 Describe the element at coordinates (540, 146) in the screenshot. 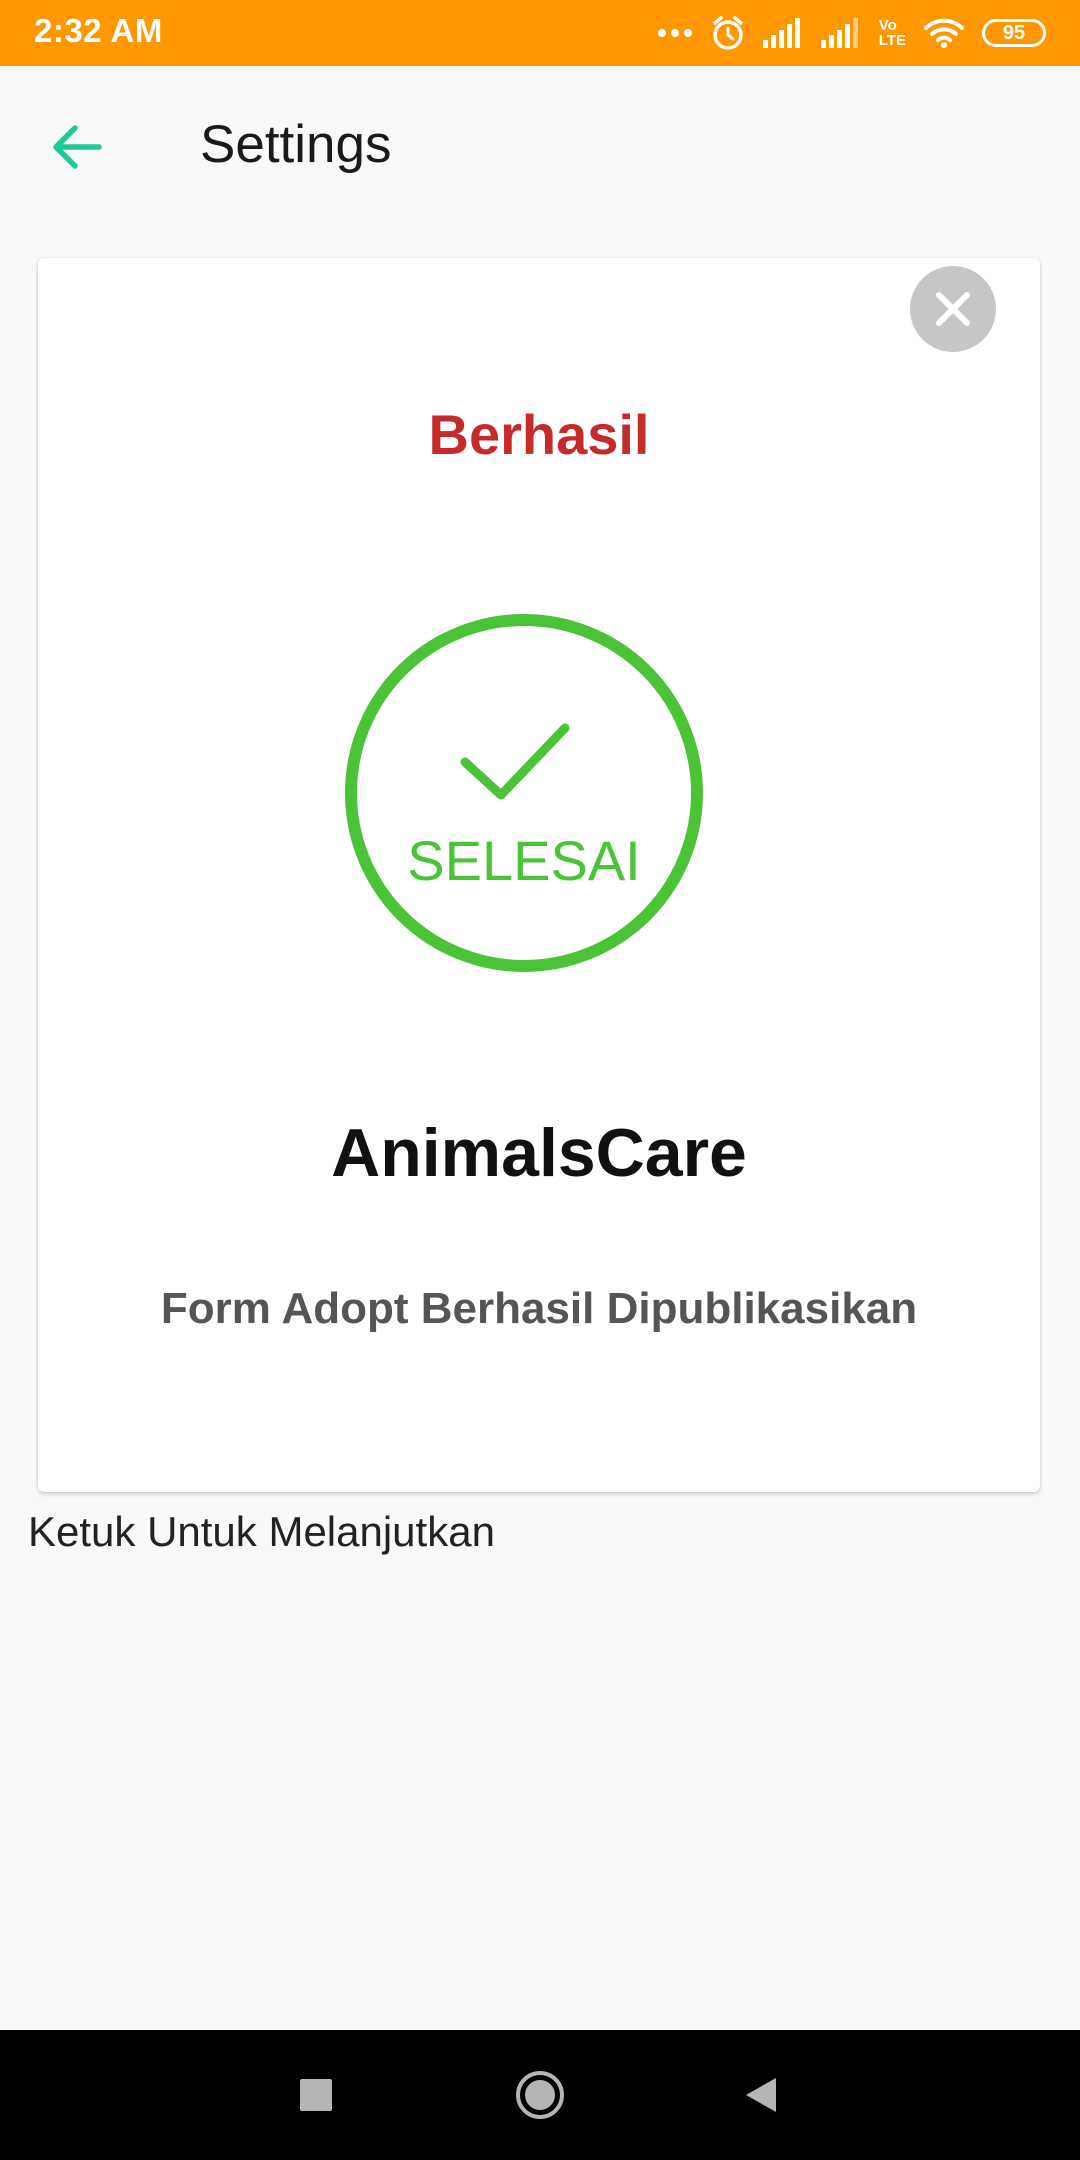

I see `app-bar: Settings` at that location.